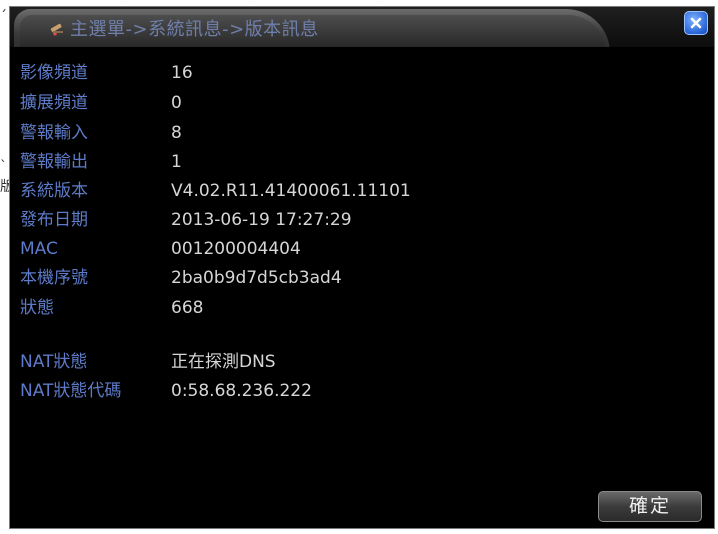 The height and width of the screenshot is (534, 718). I want to click on info-label: 擴展頻道, so click(54, 103).